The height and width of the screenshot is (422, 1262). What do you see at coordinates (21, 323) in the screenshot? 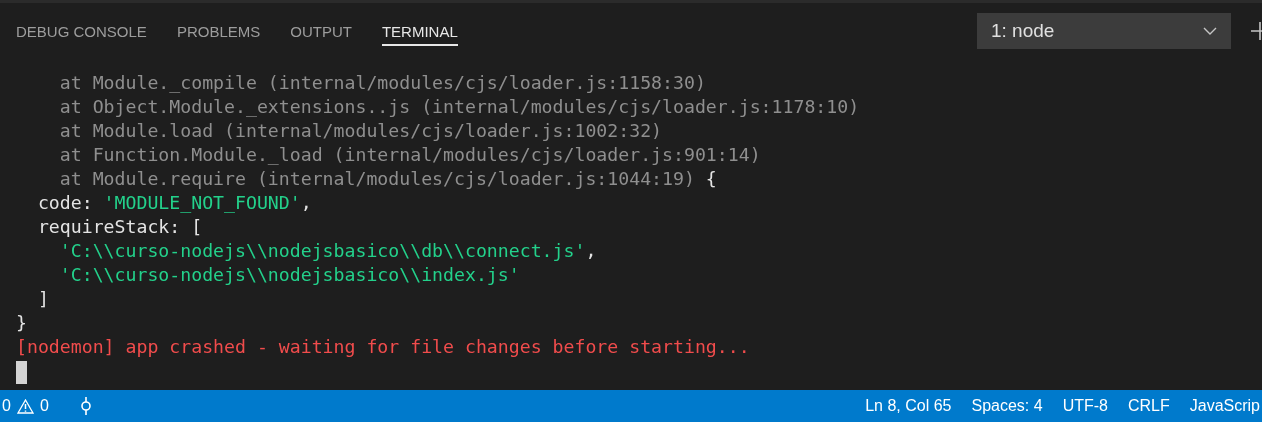
I see `terminal-text: }` at bounding box center [21, 323].